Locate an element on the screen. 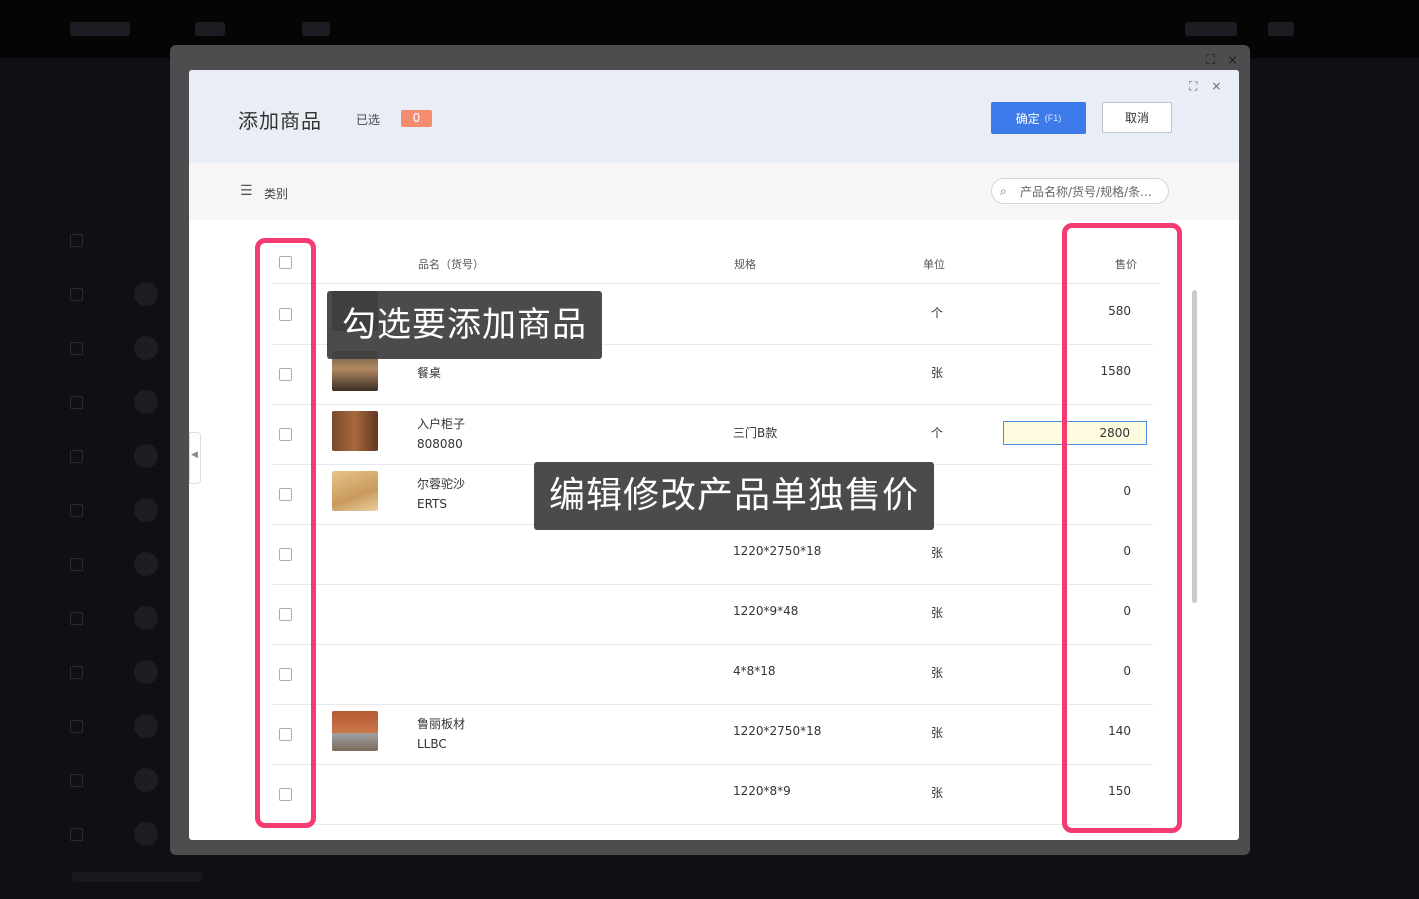 The height and width of the screenshot is (899, 1419). cancel-button: 取消 is located at coordinates (1137, 117).